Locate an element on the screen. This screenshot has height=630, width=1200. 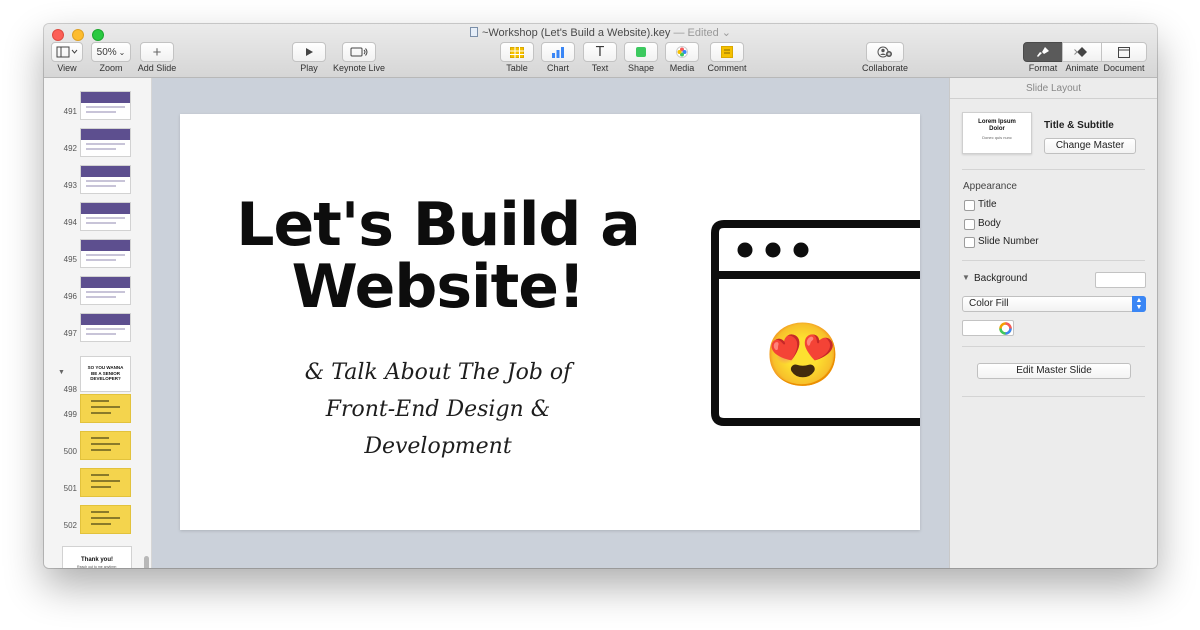
play-icon is located at coordinates (309, 52).